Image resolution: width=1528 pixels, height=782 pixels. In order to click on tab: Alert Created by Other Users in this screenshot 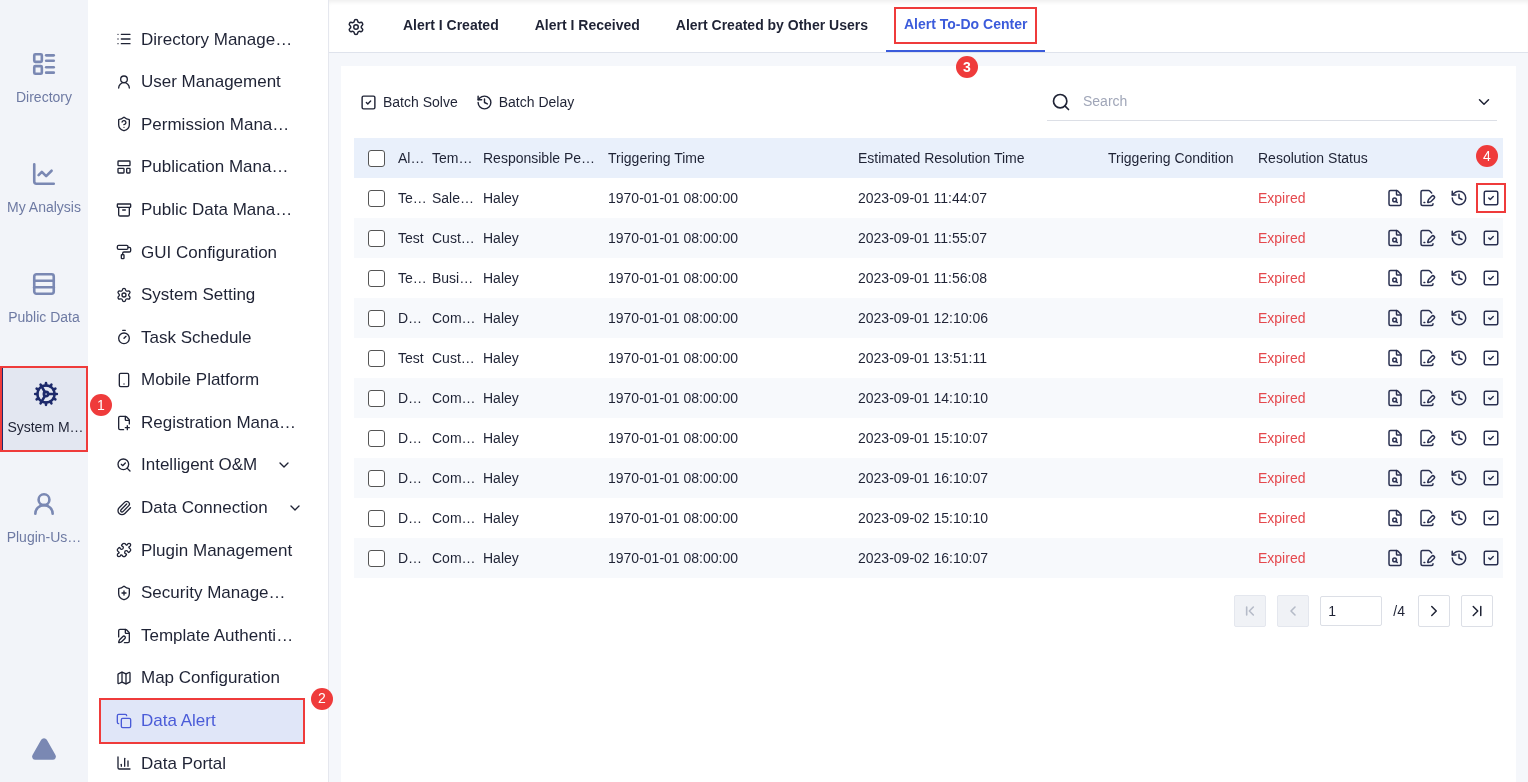, I will do `click(771, 26)`.